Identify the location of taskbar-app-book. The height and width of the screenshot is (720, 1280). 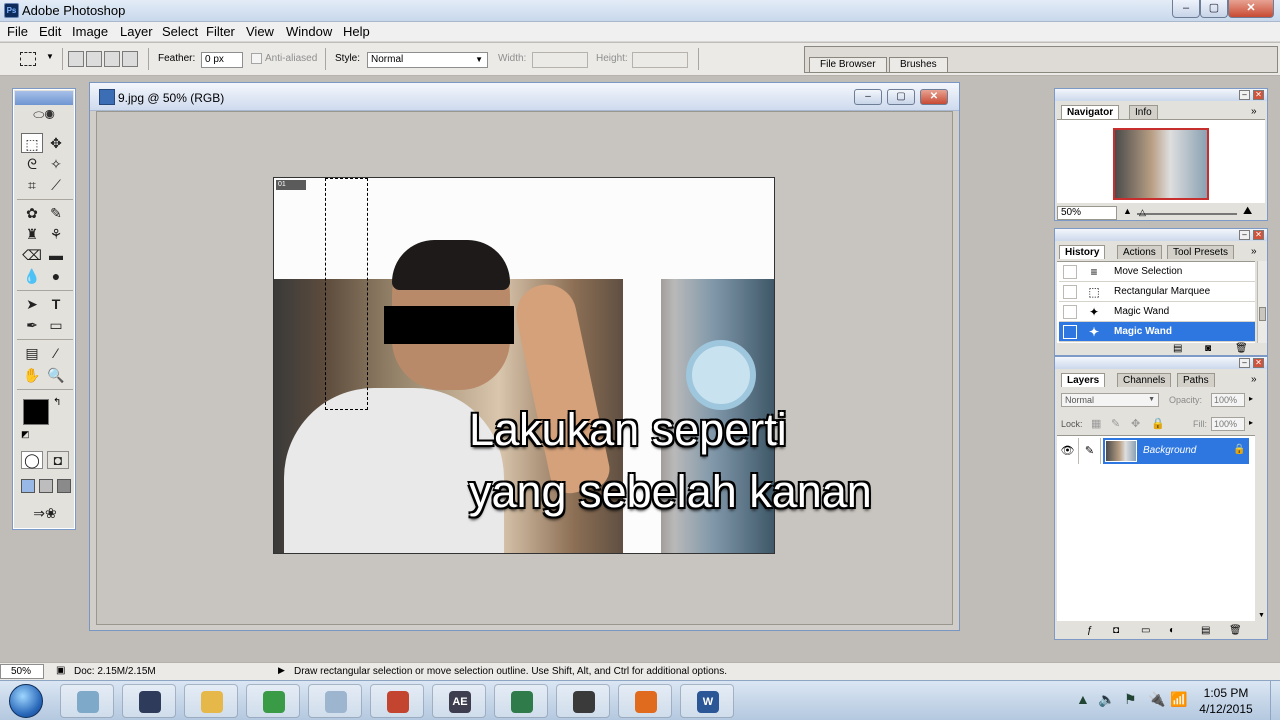
(397, 701).